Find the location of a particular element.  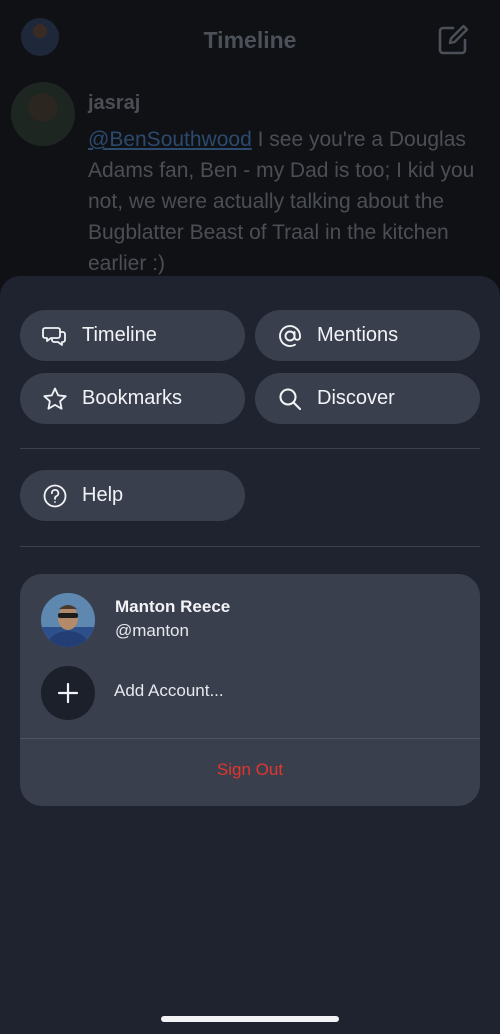

plus-icon is located at coordinates (68, 693).